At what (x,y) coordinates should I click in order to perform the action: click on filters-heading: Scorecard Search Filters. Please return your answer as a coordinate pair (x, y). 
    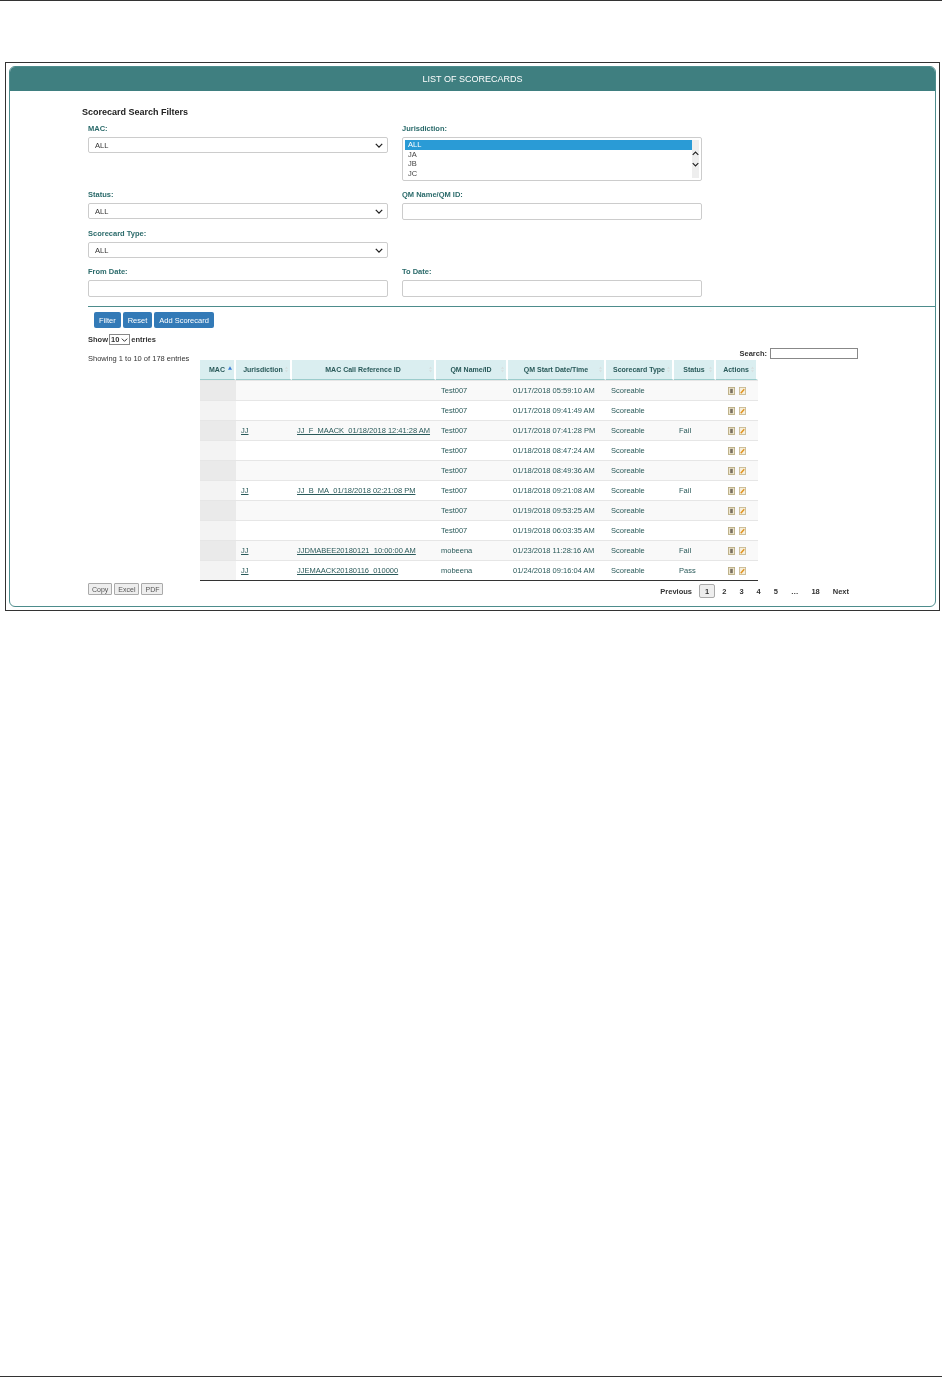
    Looking at the image, I should click on (136, 112).